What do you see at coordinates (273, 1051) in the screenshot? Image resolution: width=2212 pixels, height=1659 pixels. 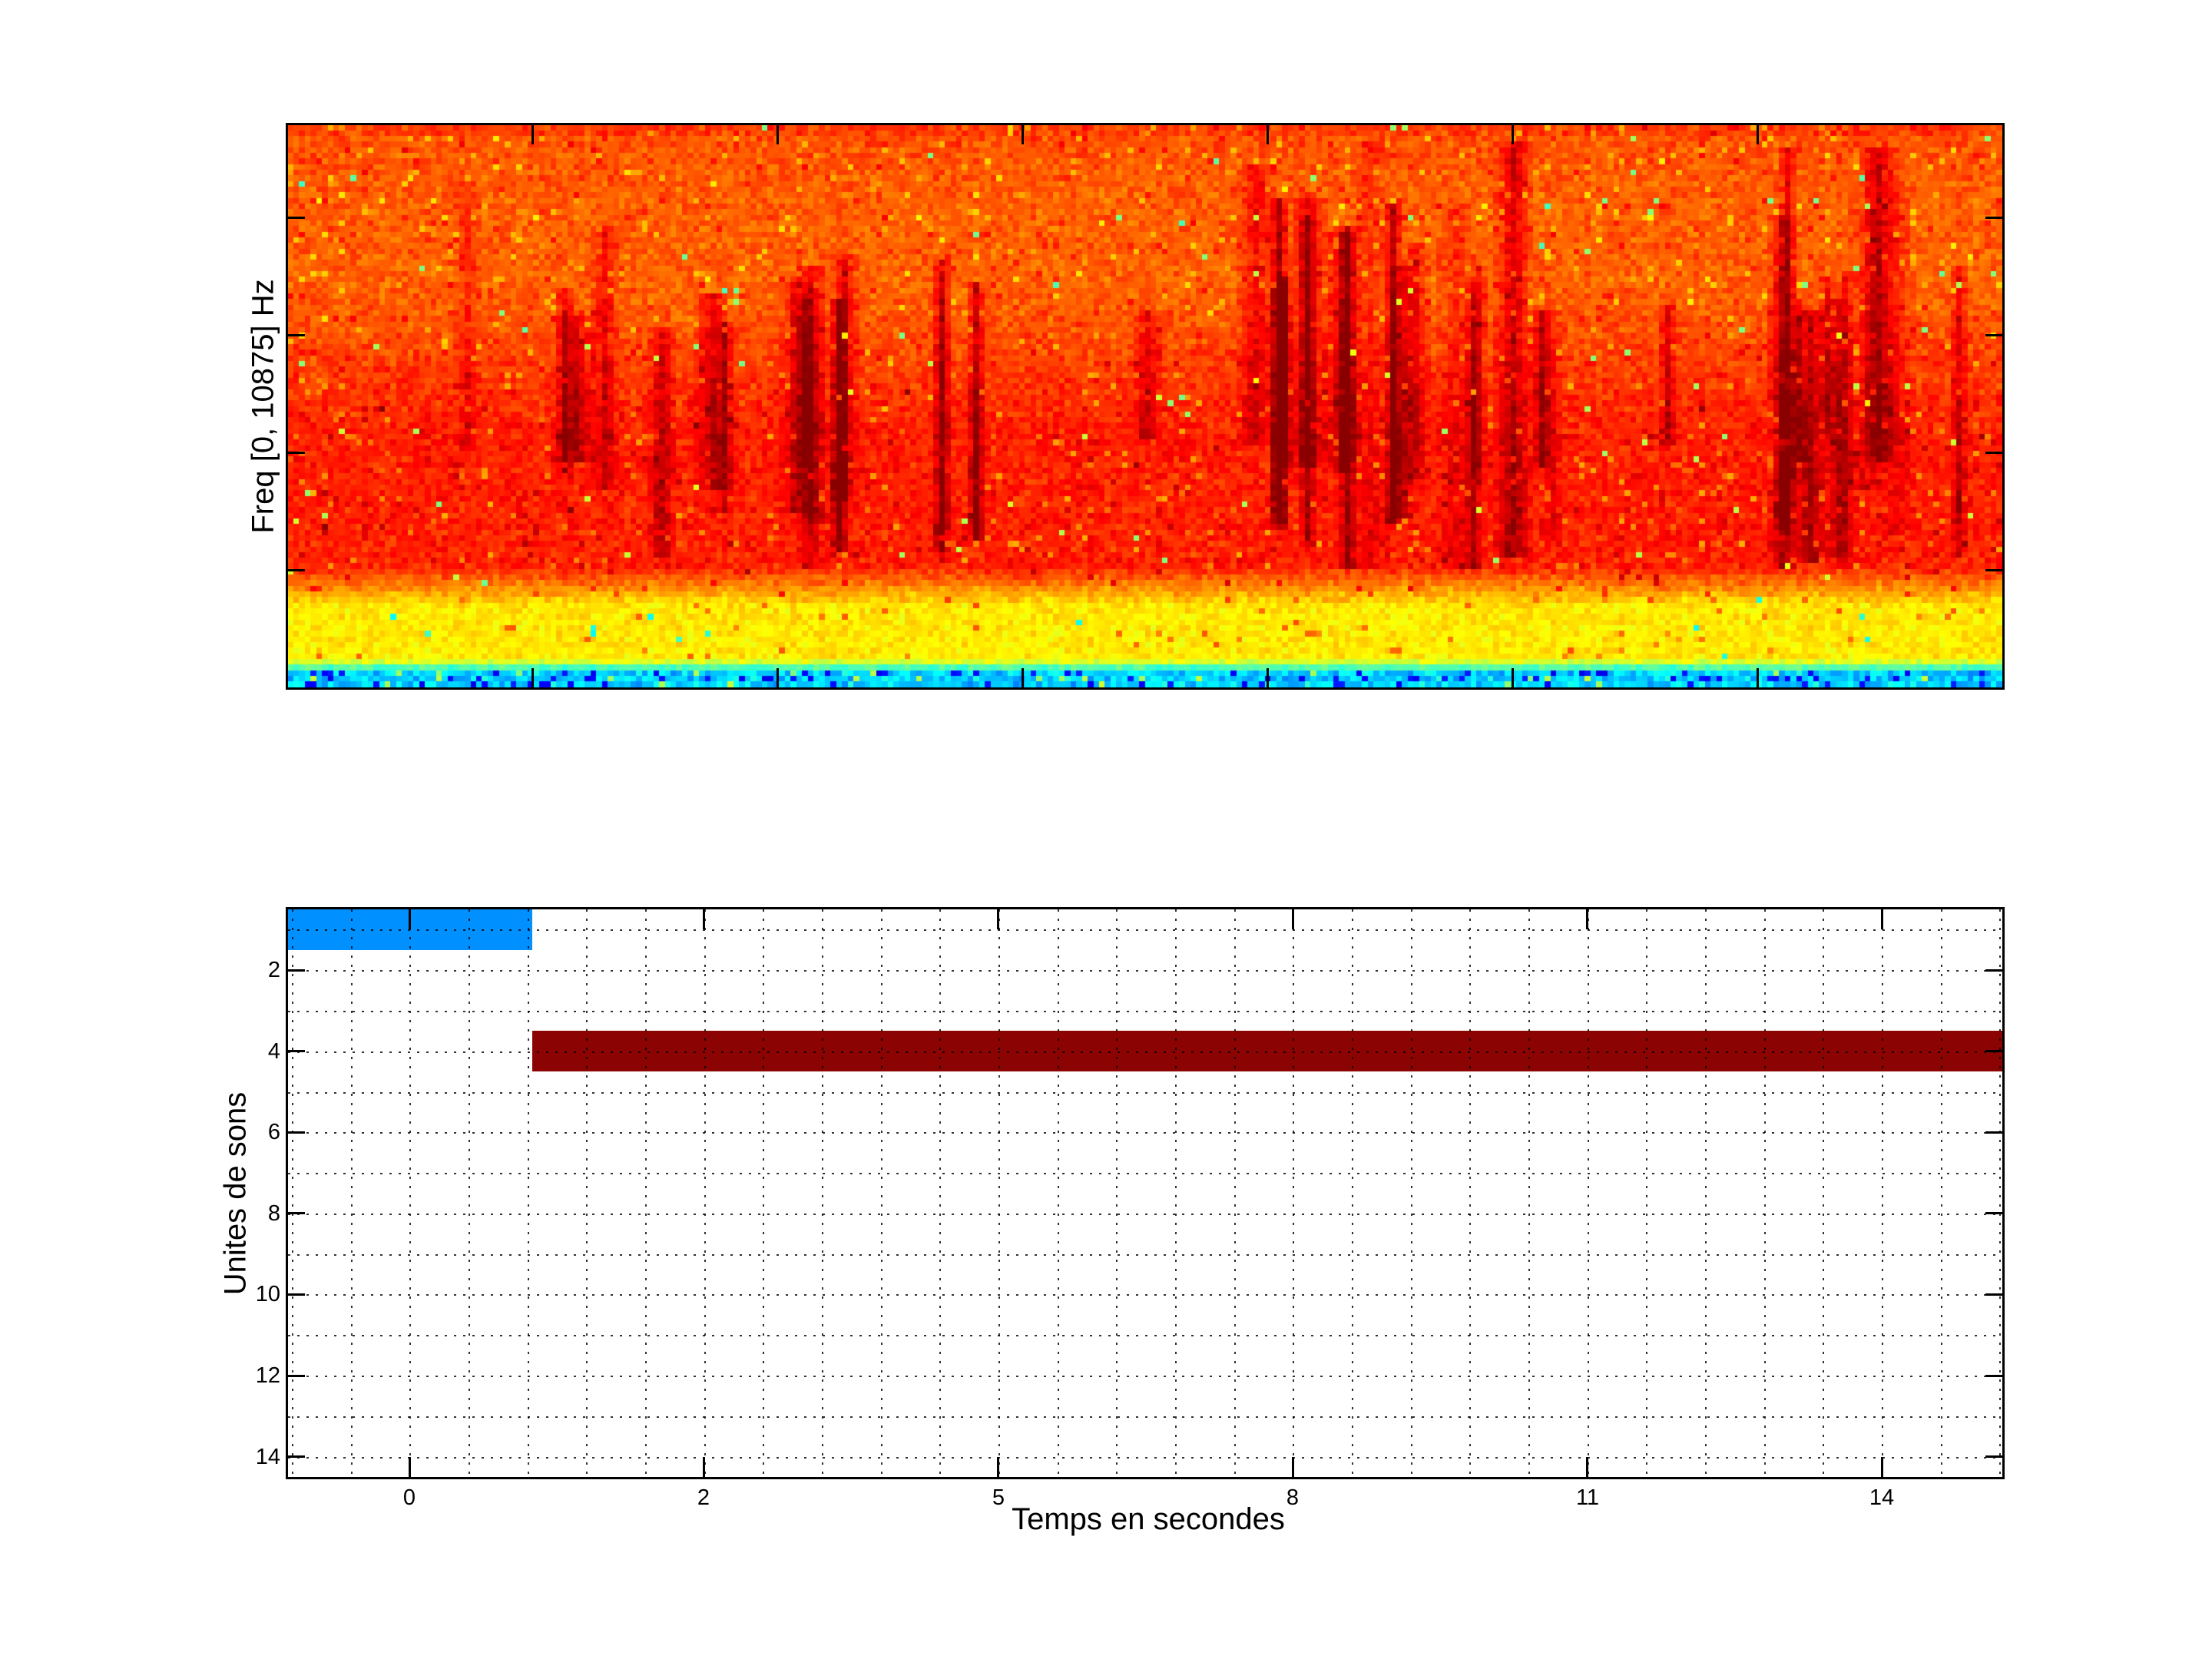 I see `y-tick-label: 4` at bounding box center [273, 1051].